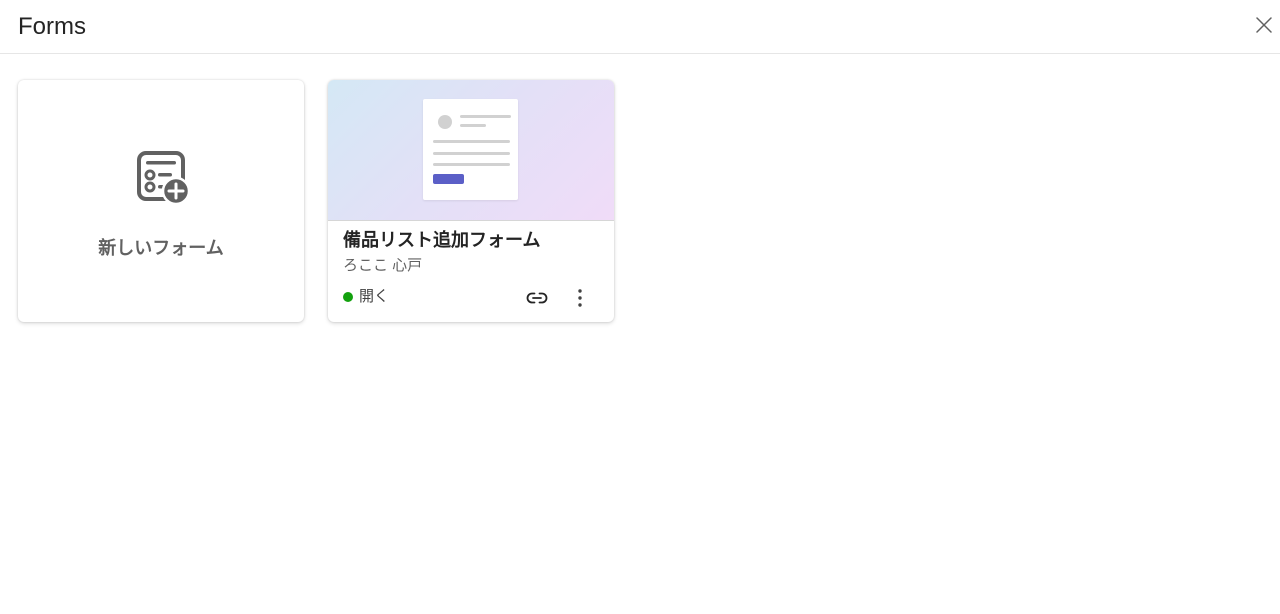 This screenshot has height=614, width=1280. I want to click on form-card: 備品リスト追加フォーム ろここ 心戸 開く, so click(471, 201).